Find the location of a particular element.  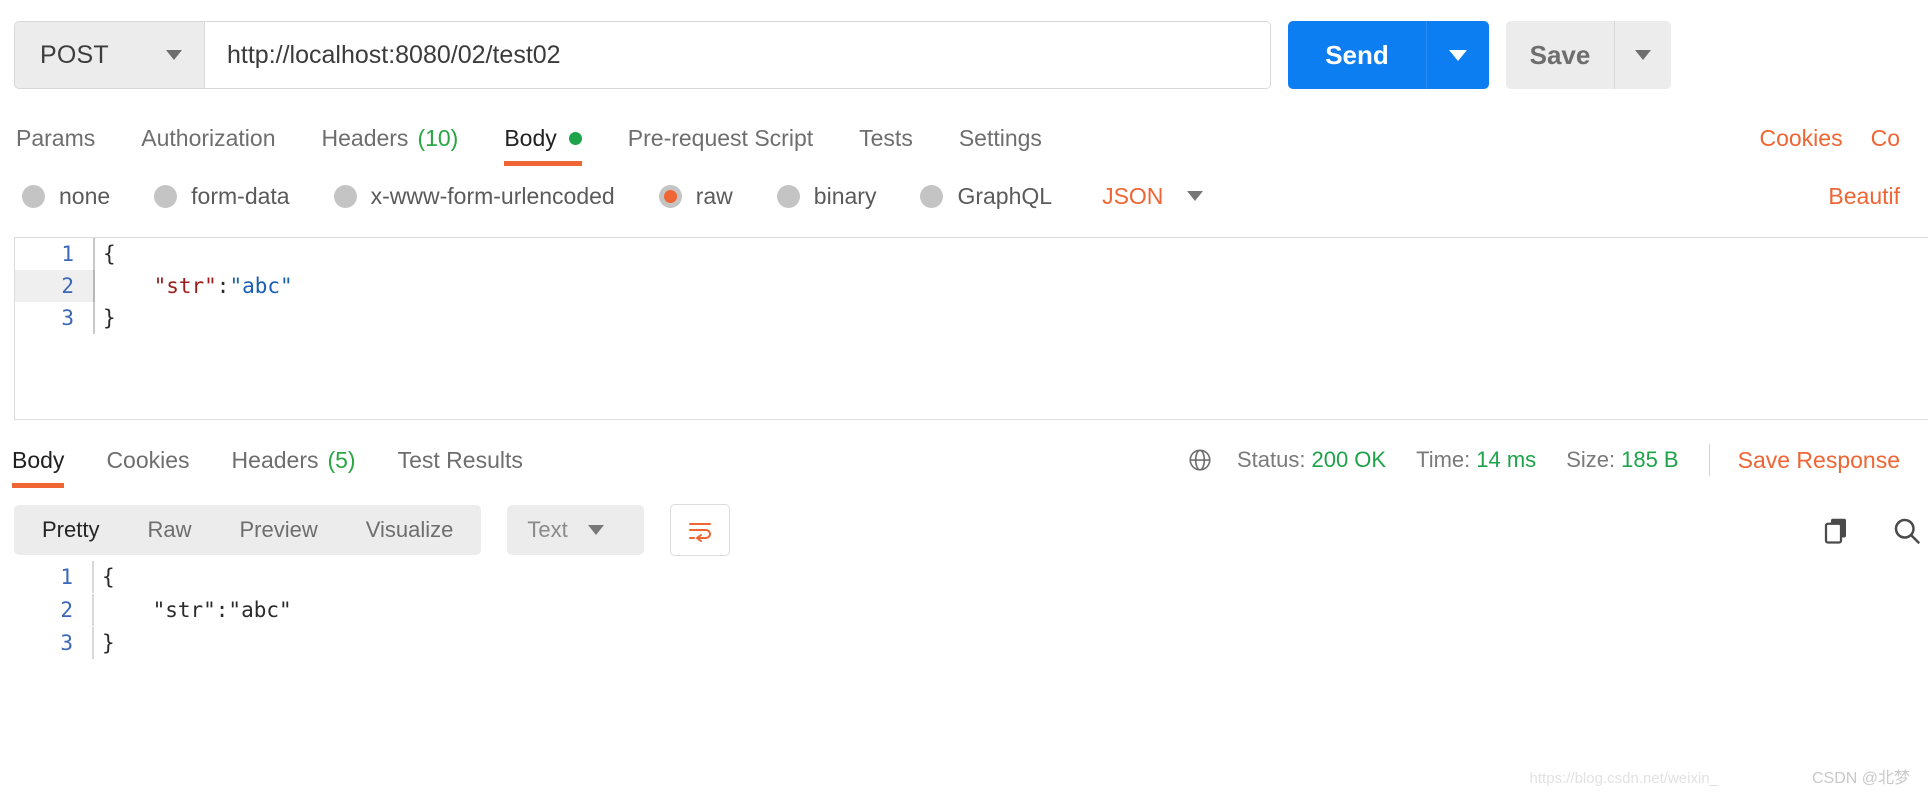

body-type-form-data: form-data is located at coordinates (222, 196).